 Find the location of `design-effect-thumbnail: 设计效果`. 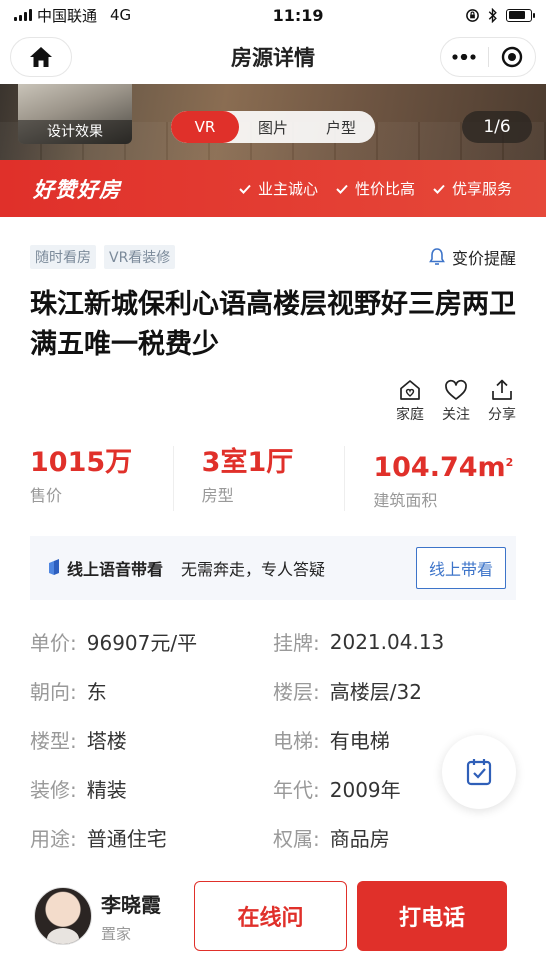

design-effect-thumbnail: 设计效果 is located at coordinates (75, 114).